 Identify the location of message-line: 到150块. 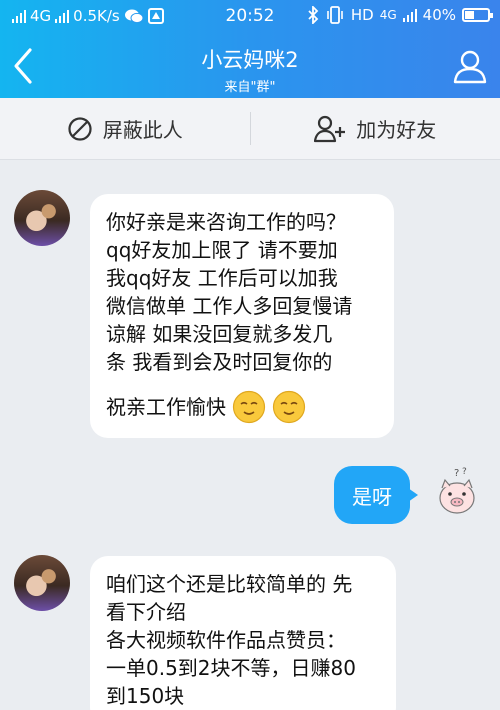
(145, 696).